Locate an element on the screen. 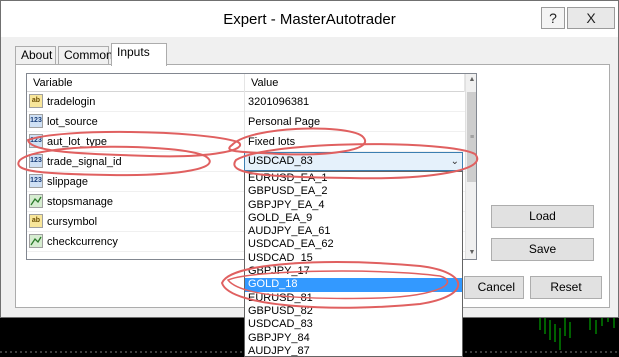  grip-icon: ≡ is located at coordinates (472, 137).